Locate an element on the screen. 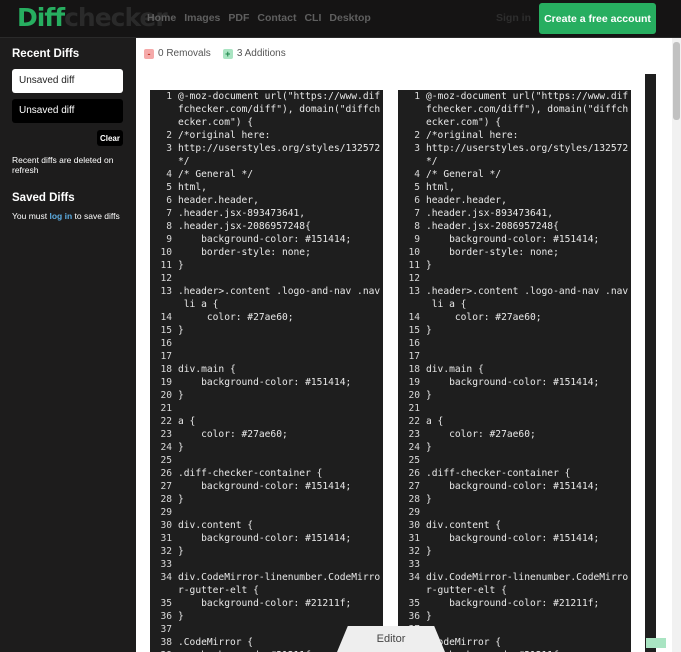 This screenshot has height=652, width=681. line-text: li a { is located at coordinates (198, 304).